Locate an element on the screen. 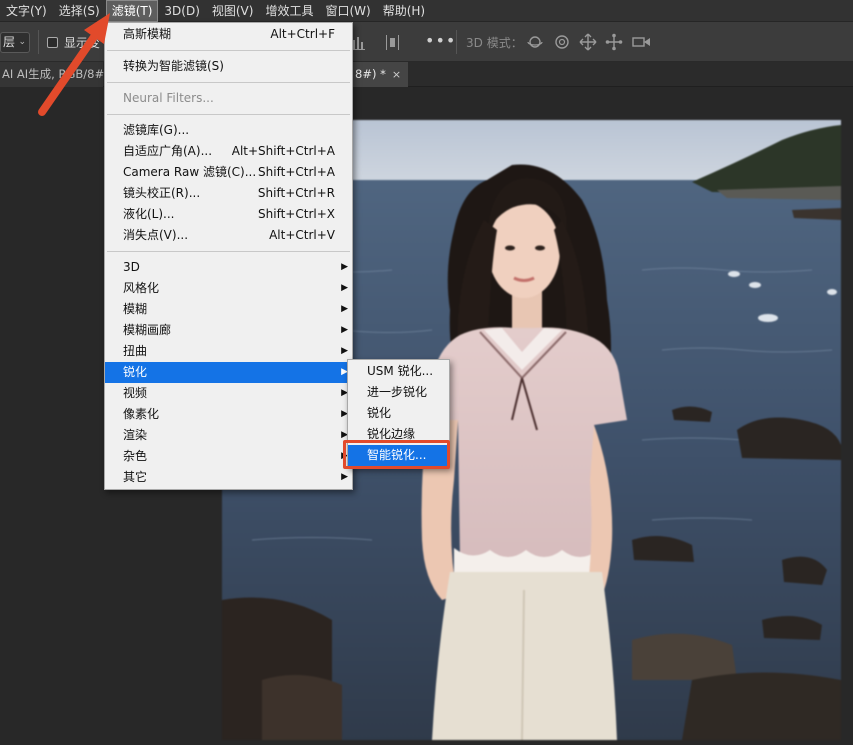  menu-help: 帮助(H) is located at coordinates (404, 11).